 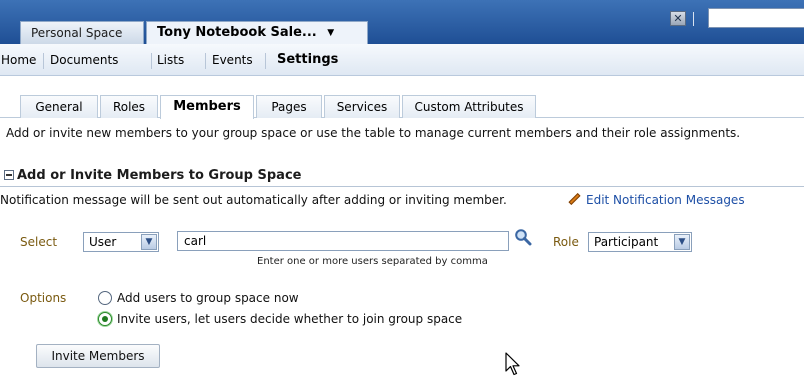 I want to click on tab-members: Members, so click(x=207, y=107).